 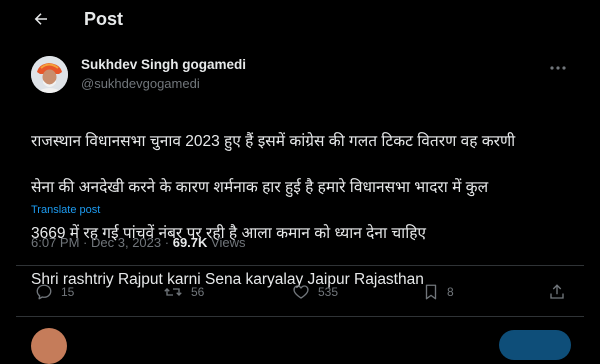 I want to click on share-upload-icon, so click(x=557, y=291).